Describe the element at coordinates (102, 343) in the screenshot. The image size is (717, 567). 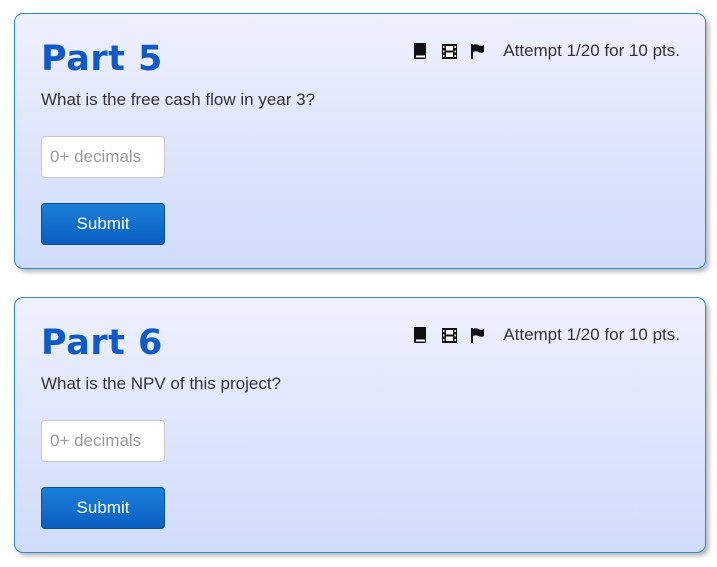
I see `part-title: Part 6` at that location.